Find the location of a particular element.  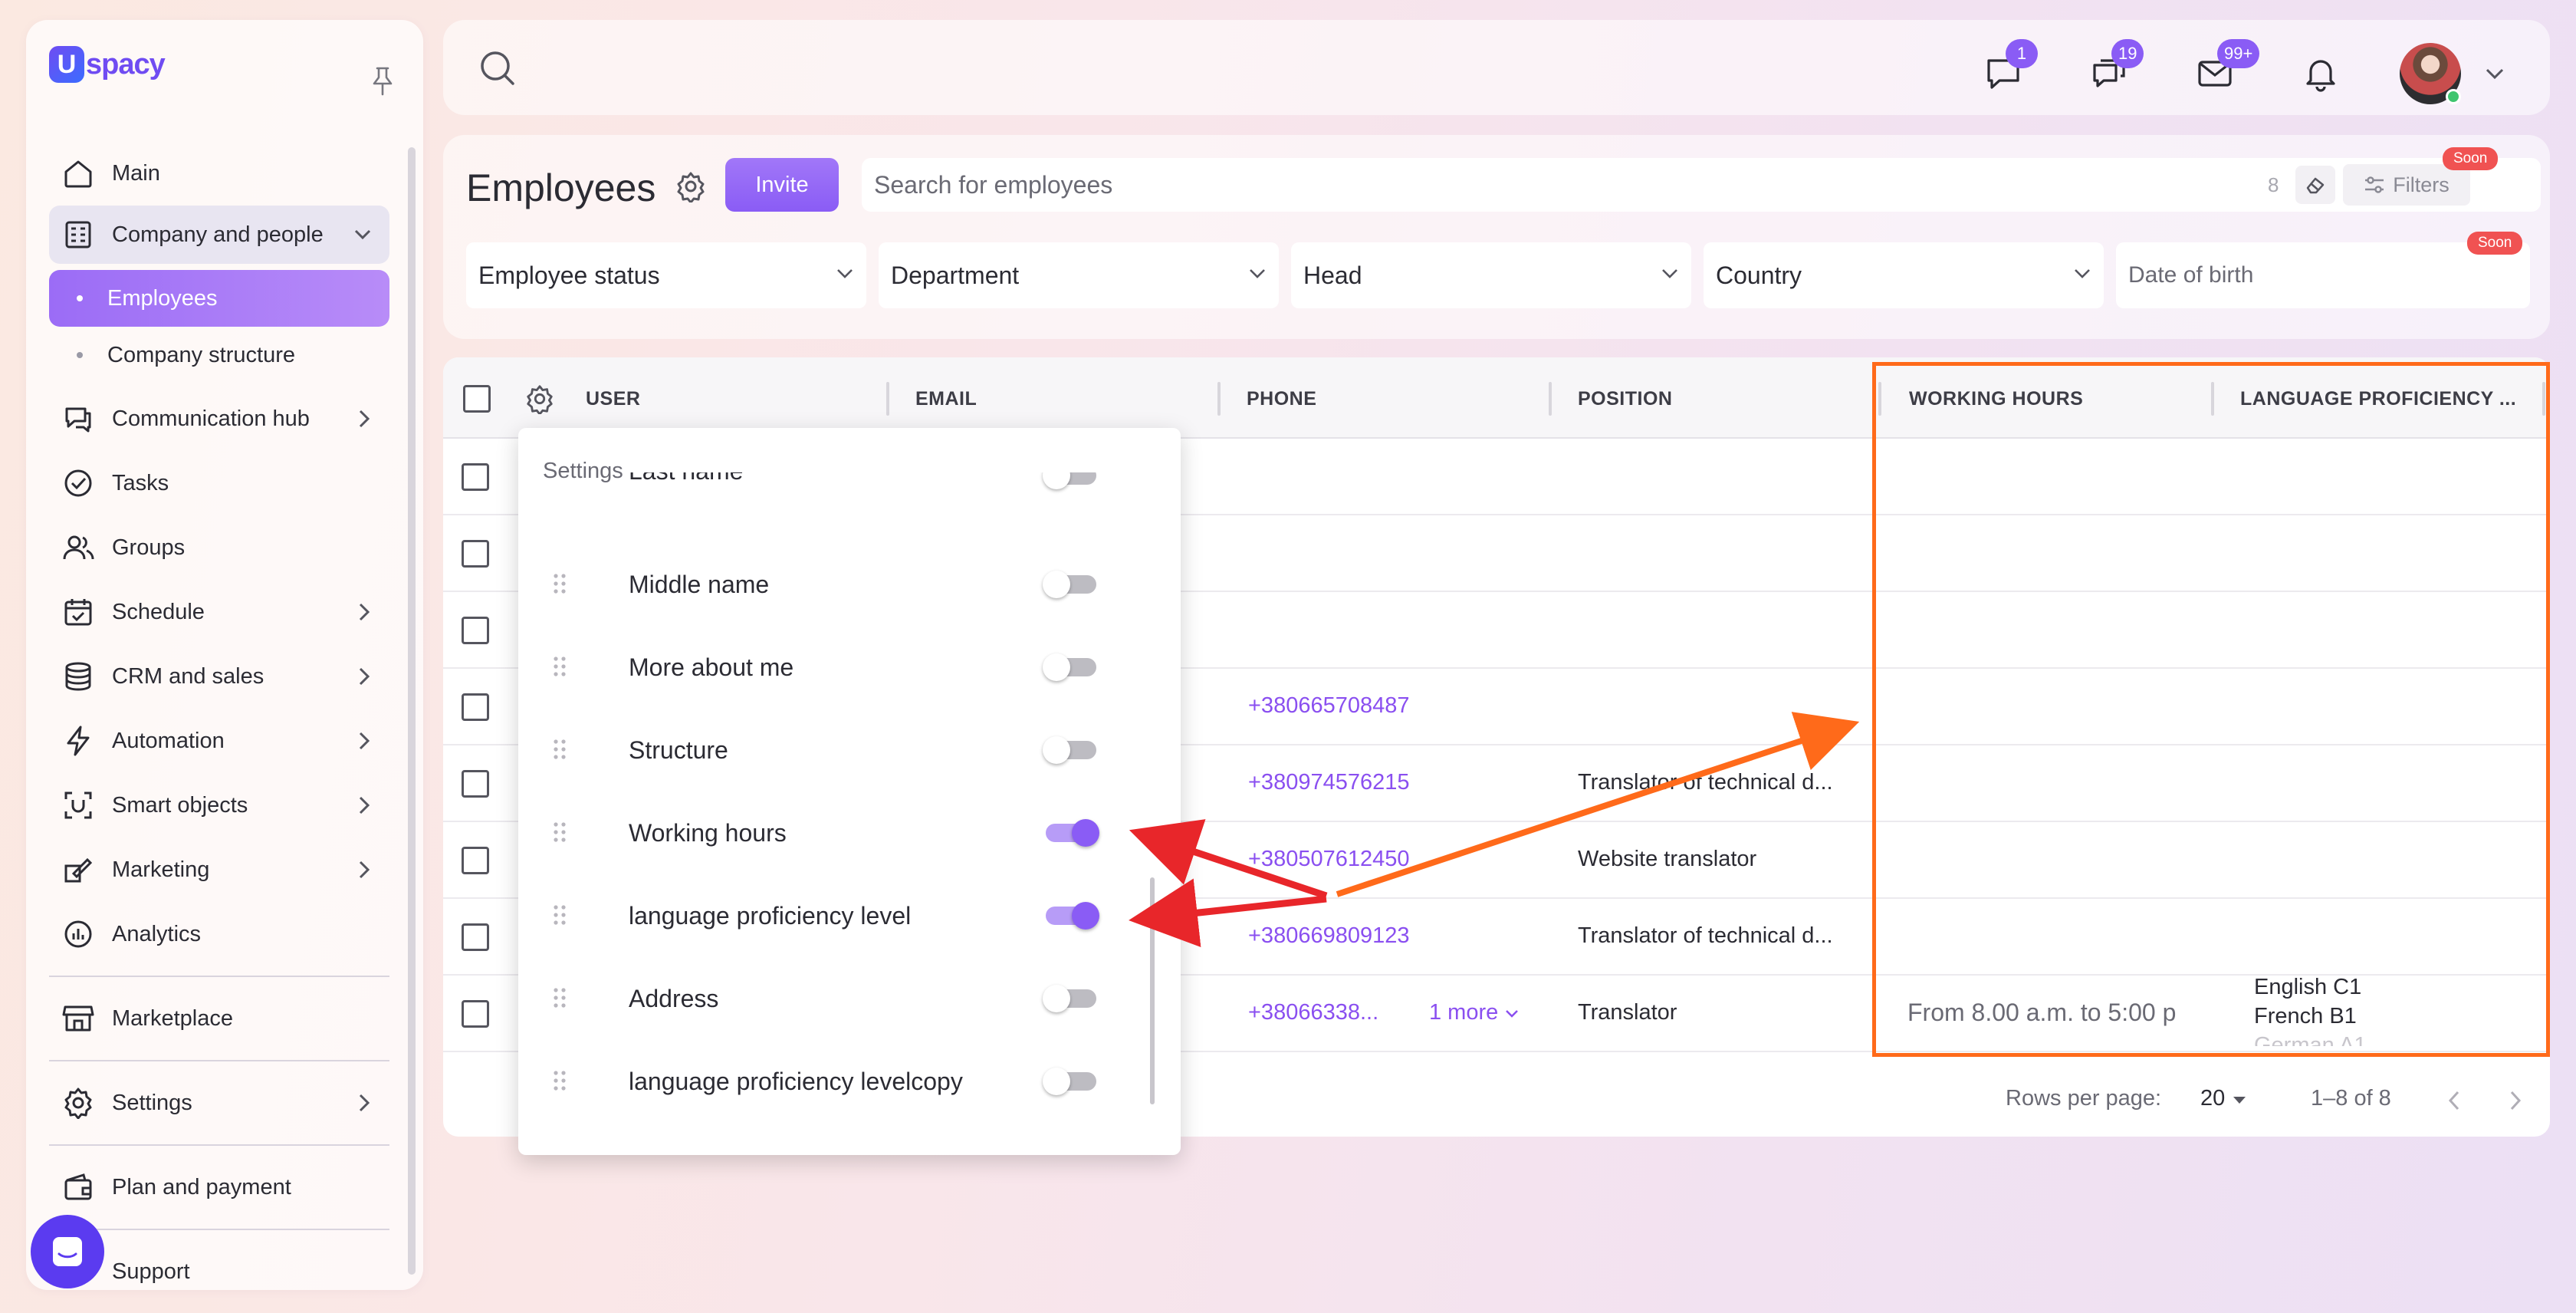

setting-label: Middle name is located at coordinates (700, 584).